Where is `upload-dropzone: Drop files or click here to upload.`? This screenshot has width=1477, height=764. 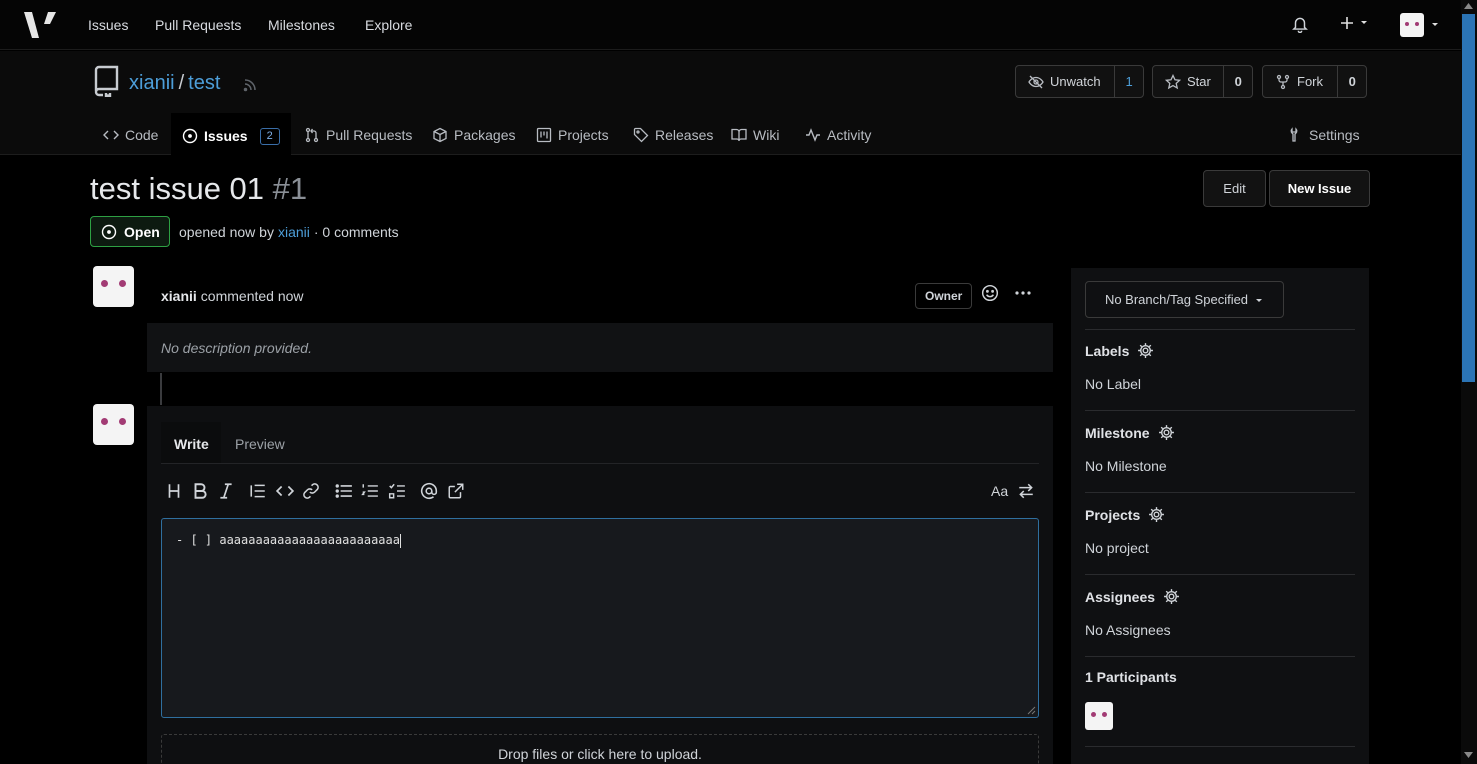
upload-dropzone: Drop files or click here to upload. is located at coordinates (600, 749).